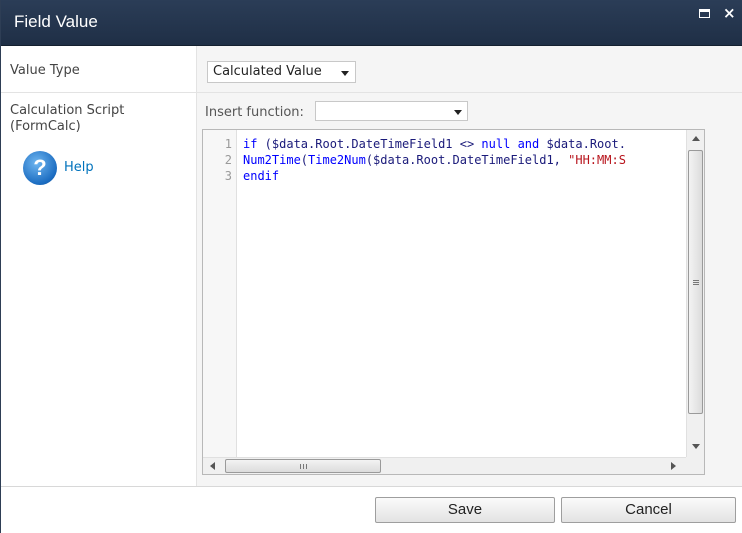  What do you see at coordinates (228, 176) in the screenshot?
I see `line-number: 3` at bounding box center [228, 176].